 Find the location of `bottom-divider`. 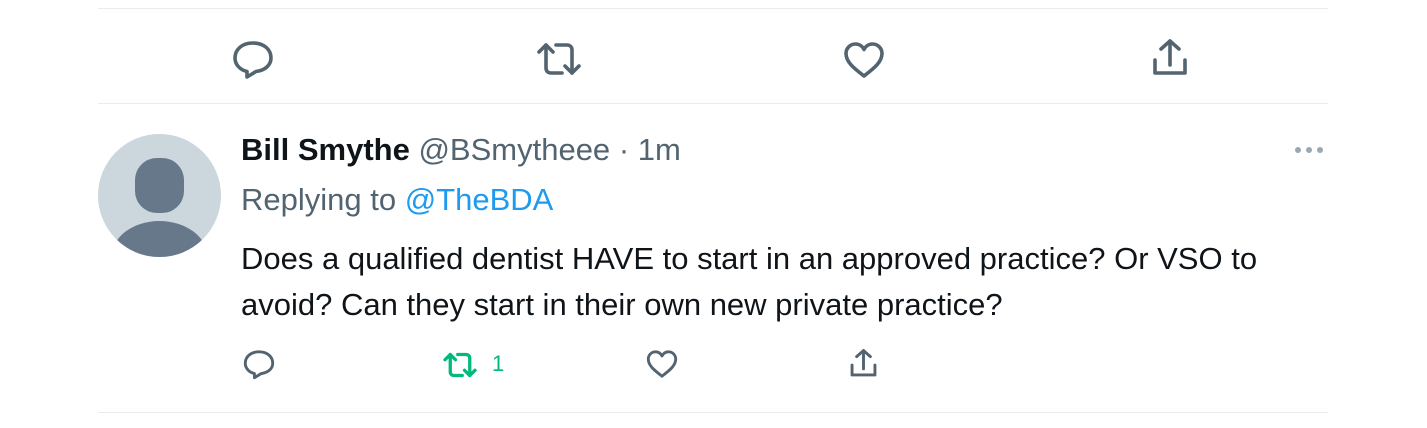

bottom-divider is located at coordinates (713, 412).